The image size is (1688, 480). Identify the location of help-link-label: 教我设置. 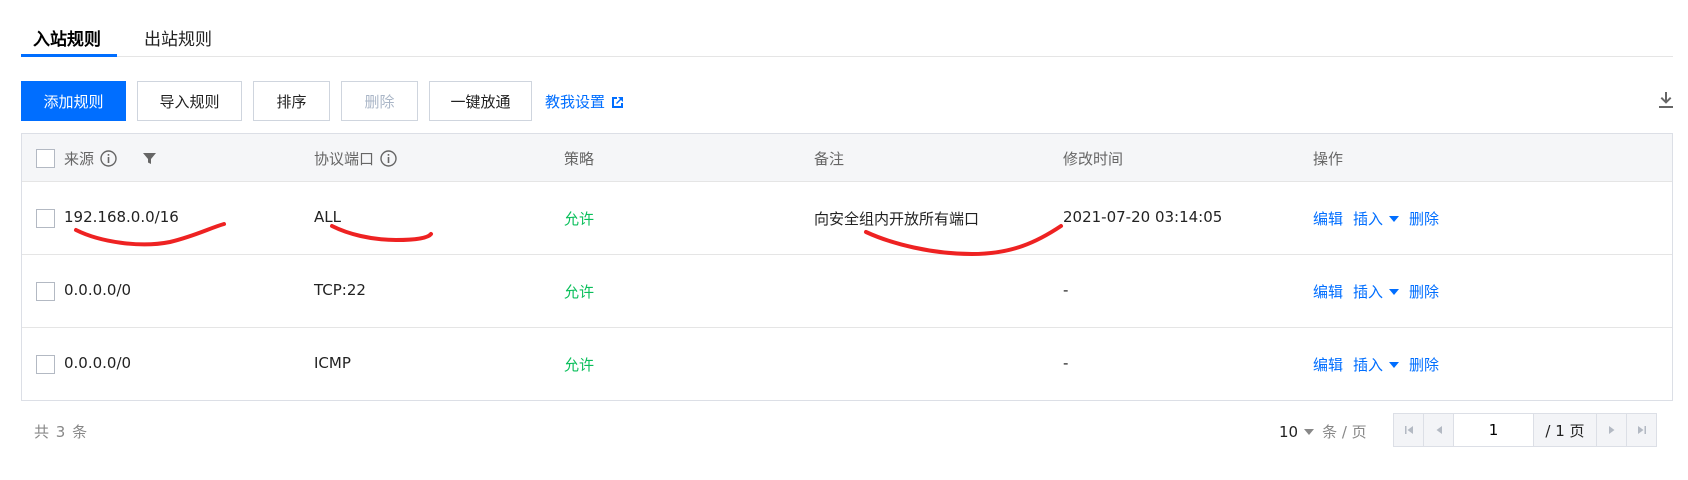
(575, 102).